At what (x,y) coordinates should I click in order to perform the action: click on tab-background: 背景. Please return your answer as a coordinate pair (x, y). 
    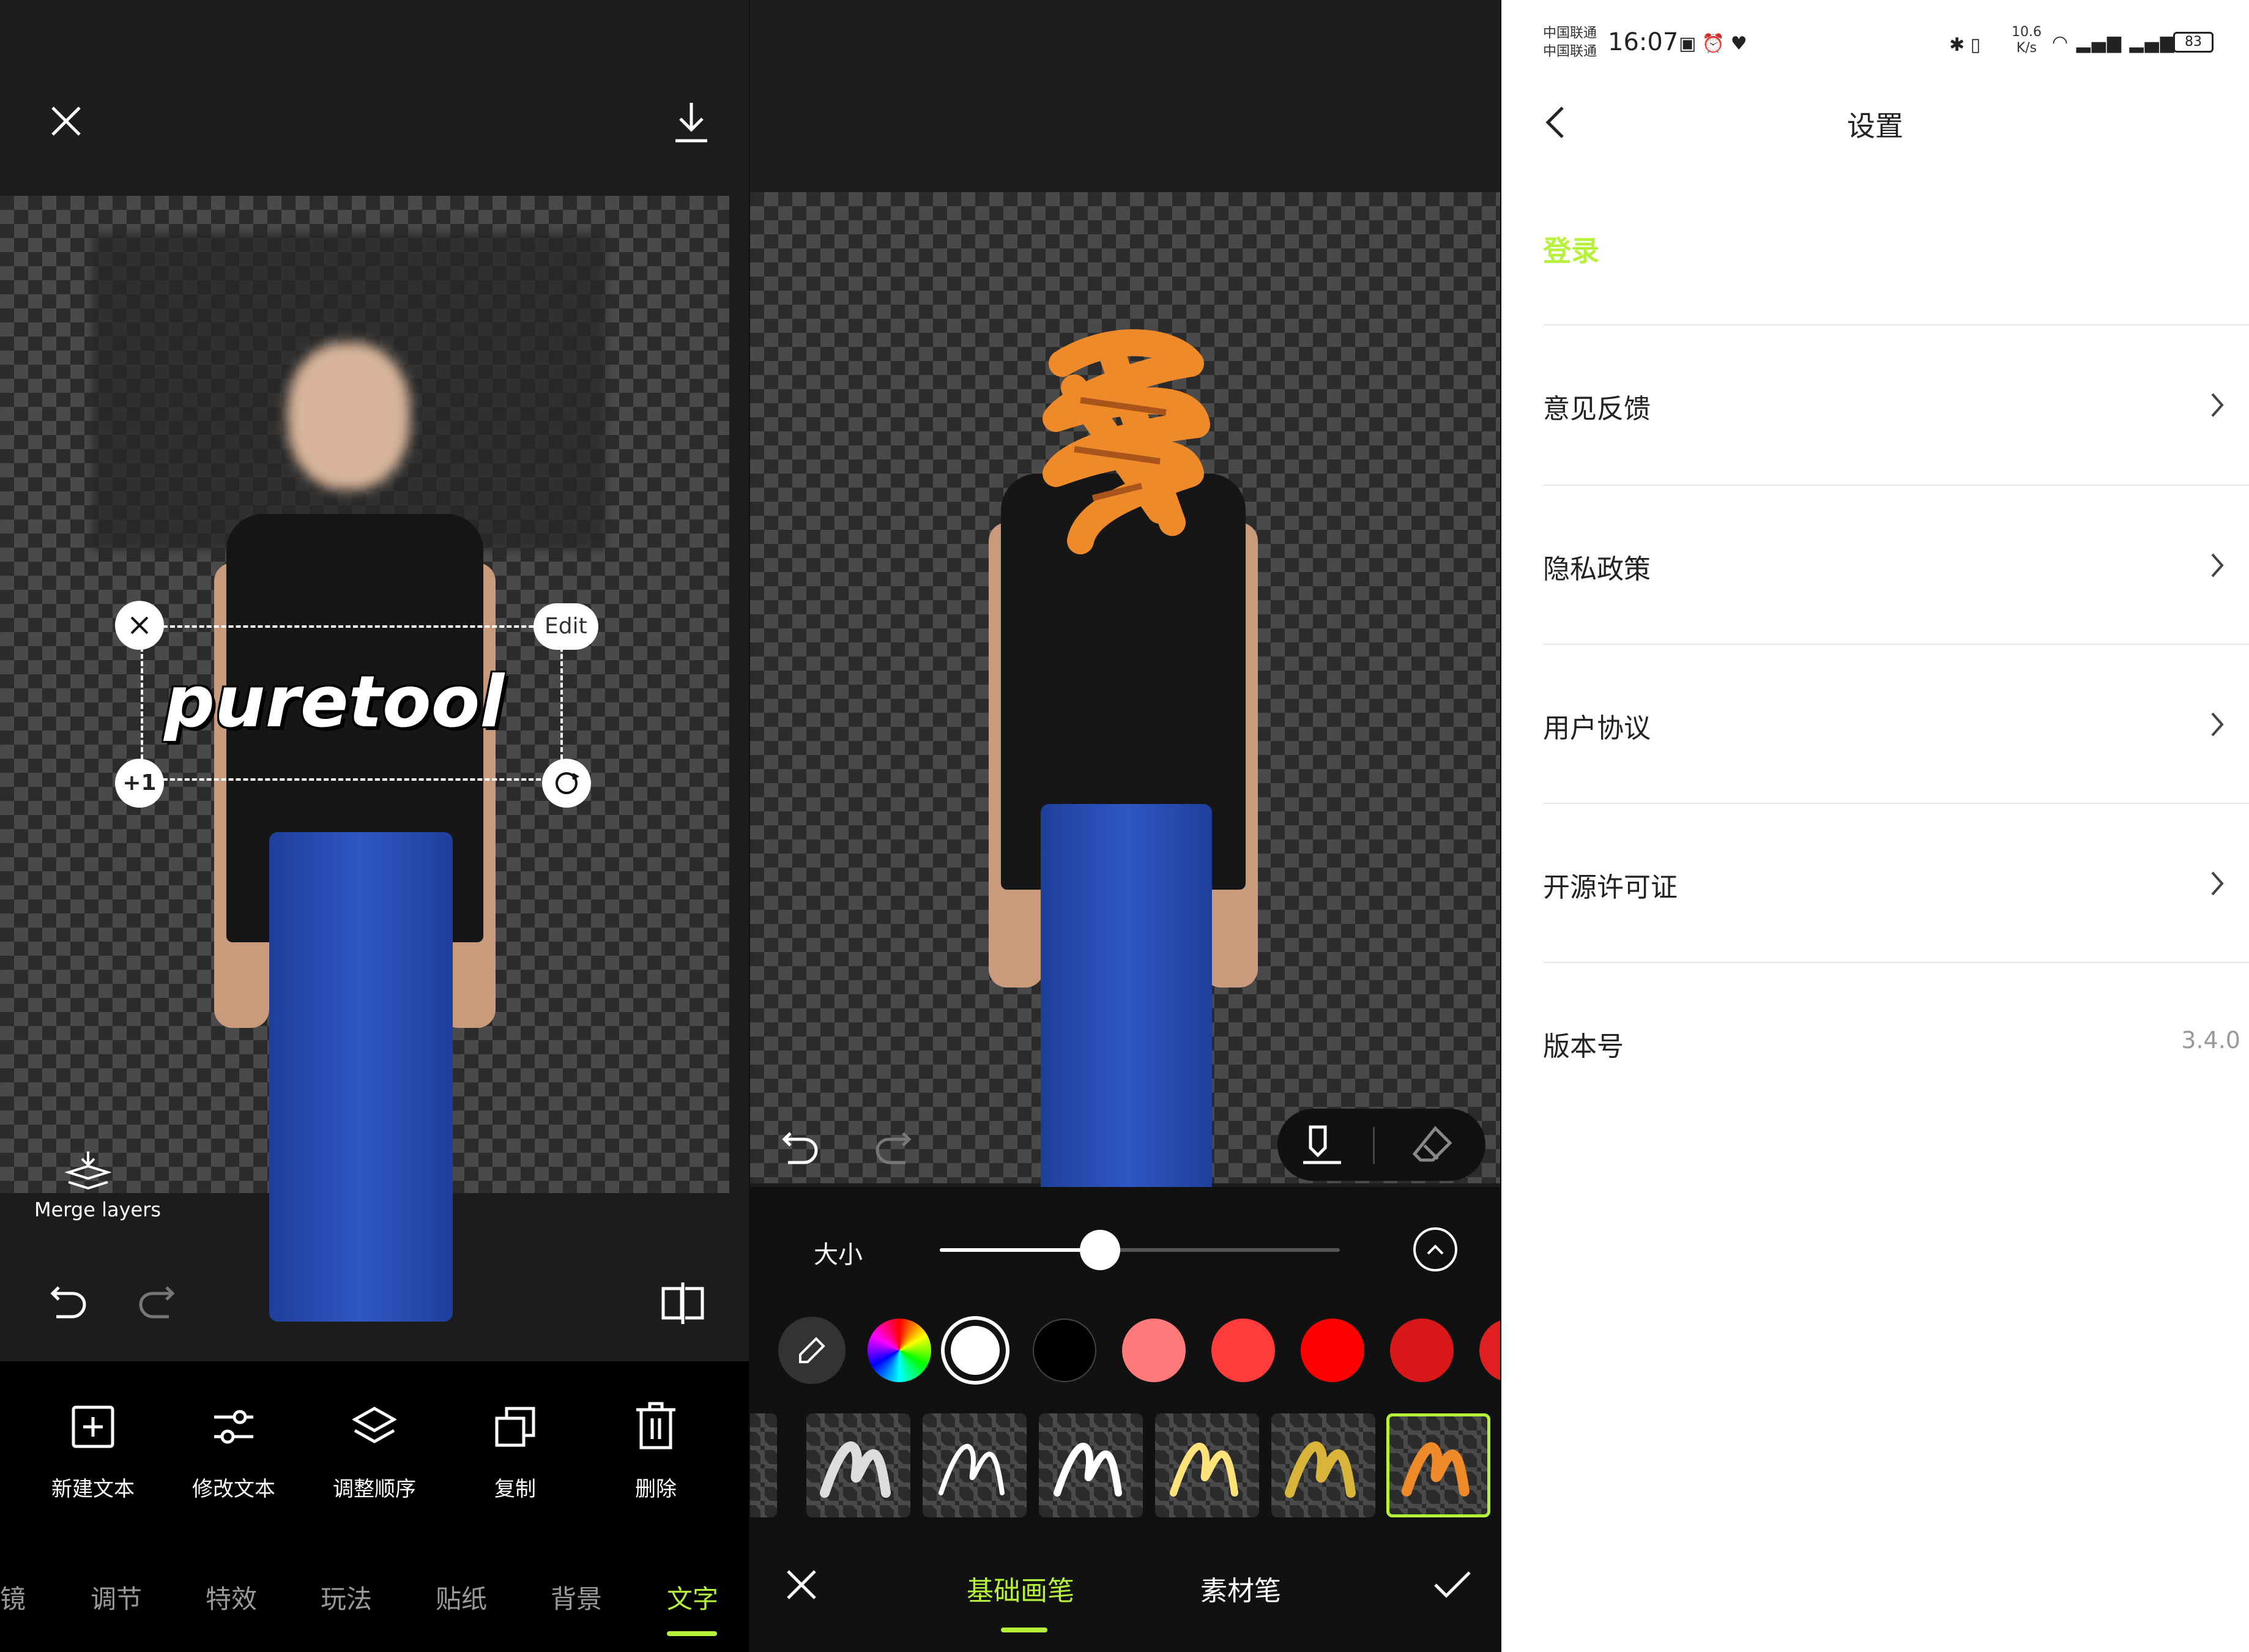
    Looking at the image, I should click on (576, 1597).